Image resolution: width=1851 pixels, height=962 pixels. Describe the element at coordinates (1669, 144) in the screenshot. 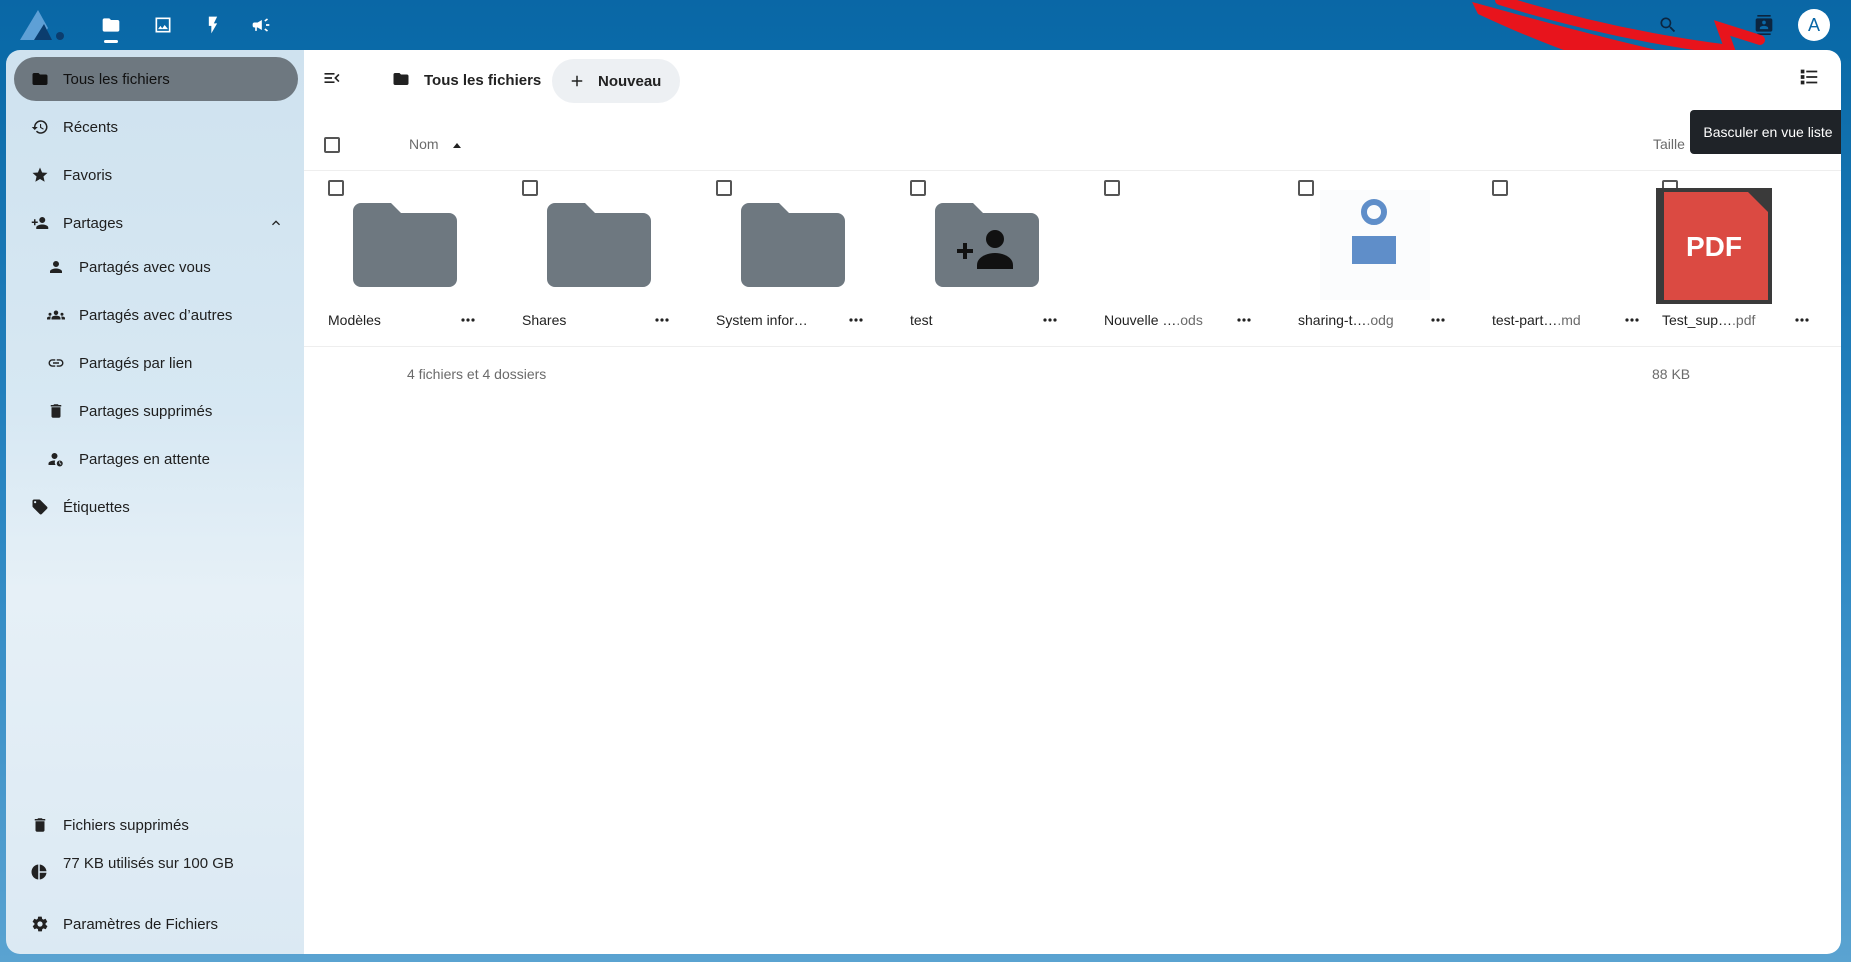

I see `column-size-header: Taille` at that location.